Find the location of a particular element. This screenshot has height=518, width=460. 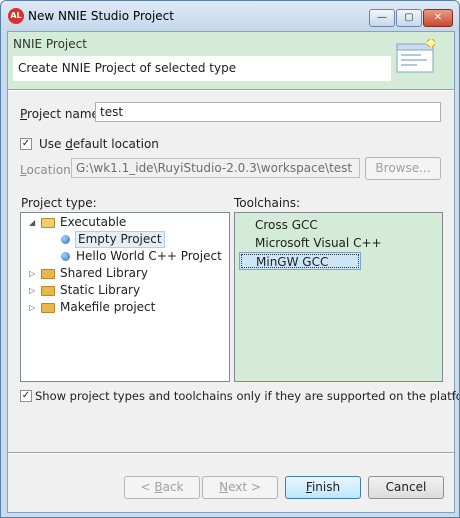

toolchain-item-cross-gcc: Cross GCC is located at coordinates (286, 225).